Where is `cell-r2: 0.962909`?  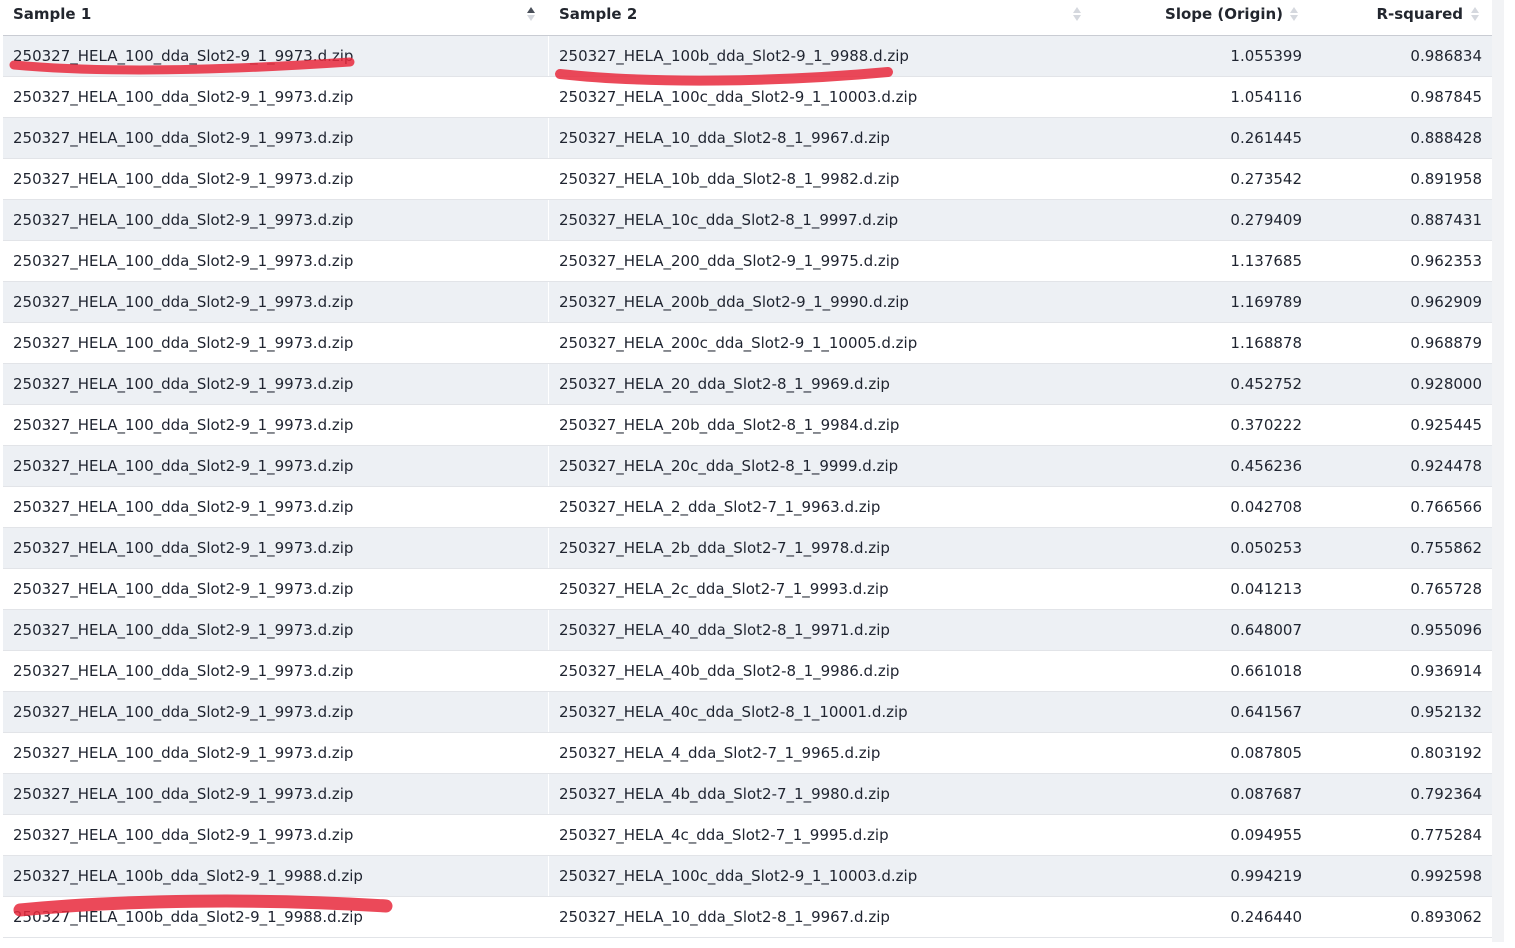
cell-r2: 0.962909 is located at coordinates (1446, 302).